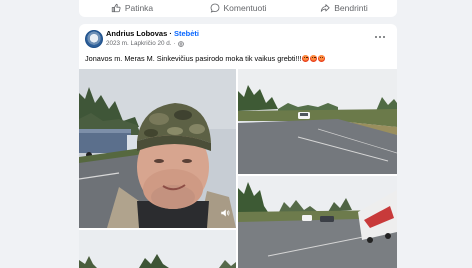 The width and height of the screenshot is (472, 268). What do you see at coordinates (317, 222) in the screenshot?
I see `photo-road-truck` at bounding box center [317, 222].